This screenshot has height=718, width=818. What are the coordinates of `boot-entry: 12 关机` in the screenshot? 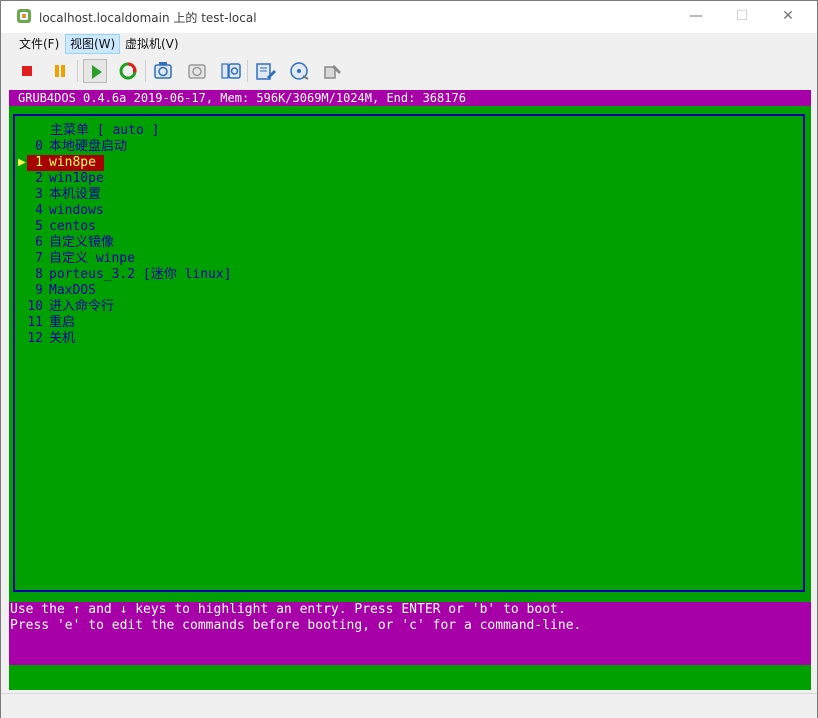 It's located at (215, 339).